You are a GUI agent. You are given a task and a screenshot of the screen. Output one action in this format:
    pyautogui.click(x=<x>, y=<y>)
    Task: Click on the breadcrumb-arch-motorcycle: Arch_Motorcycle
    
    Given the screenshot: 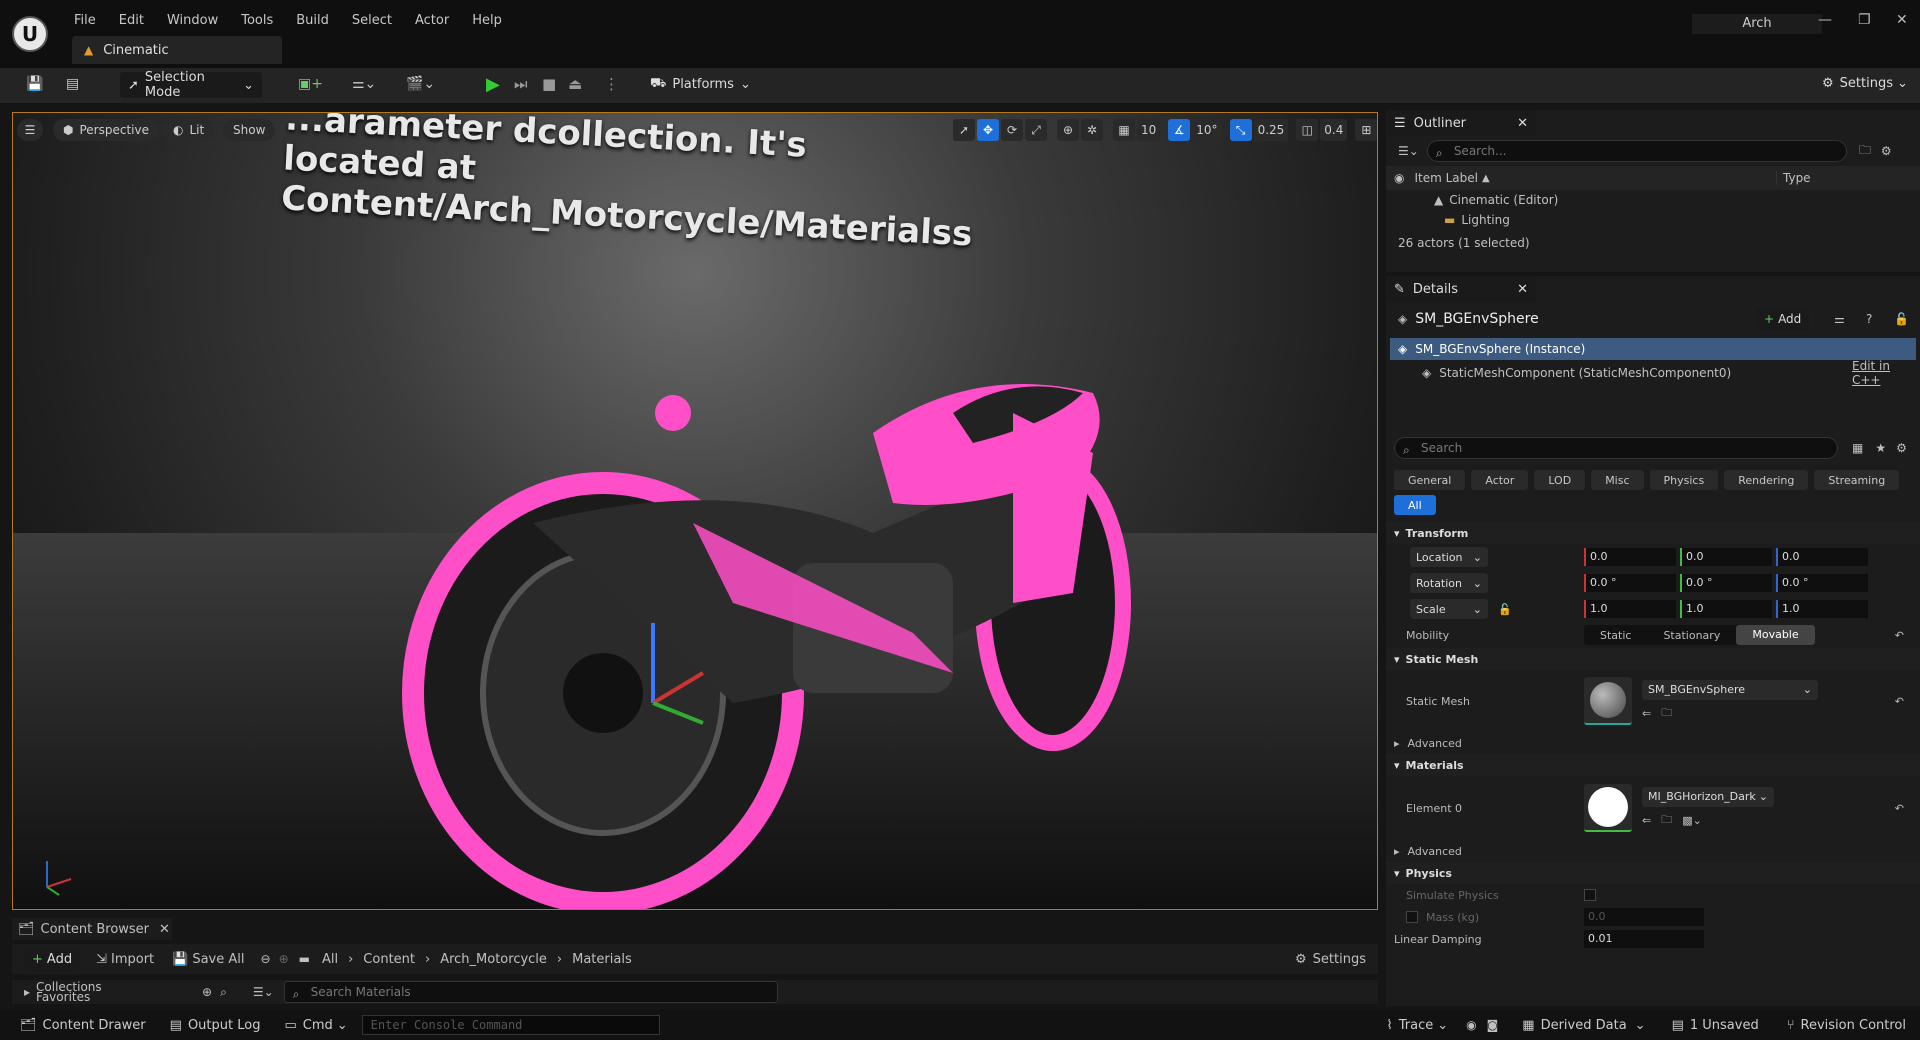 What is the action you would take?
    pyautogui.click(x=493, y=959)
    